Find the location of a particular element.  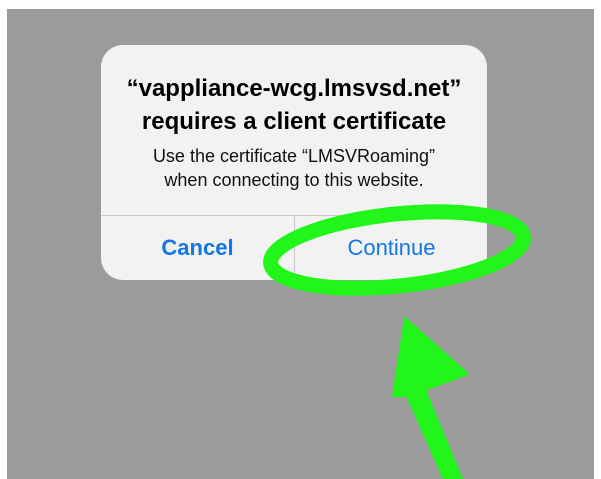

alert-message-line-1: Use the certificate “LMSVRoaming” is located at coordinates (294, 156).